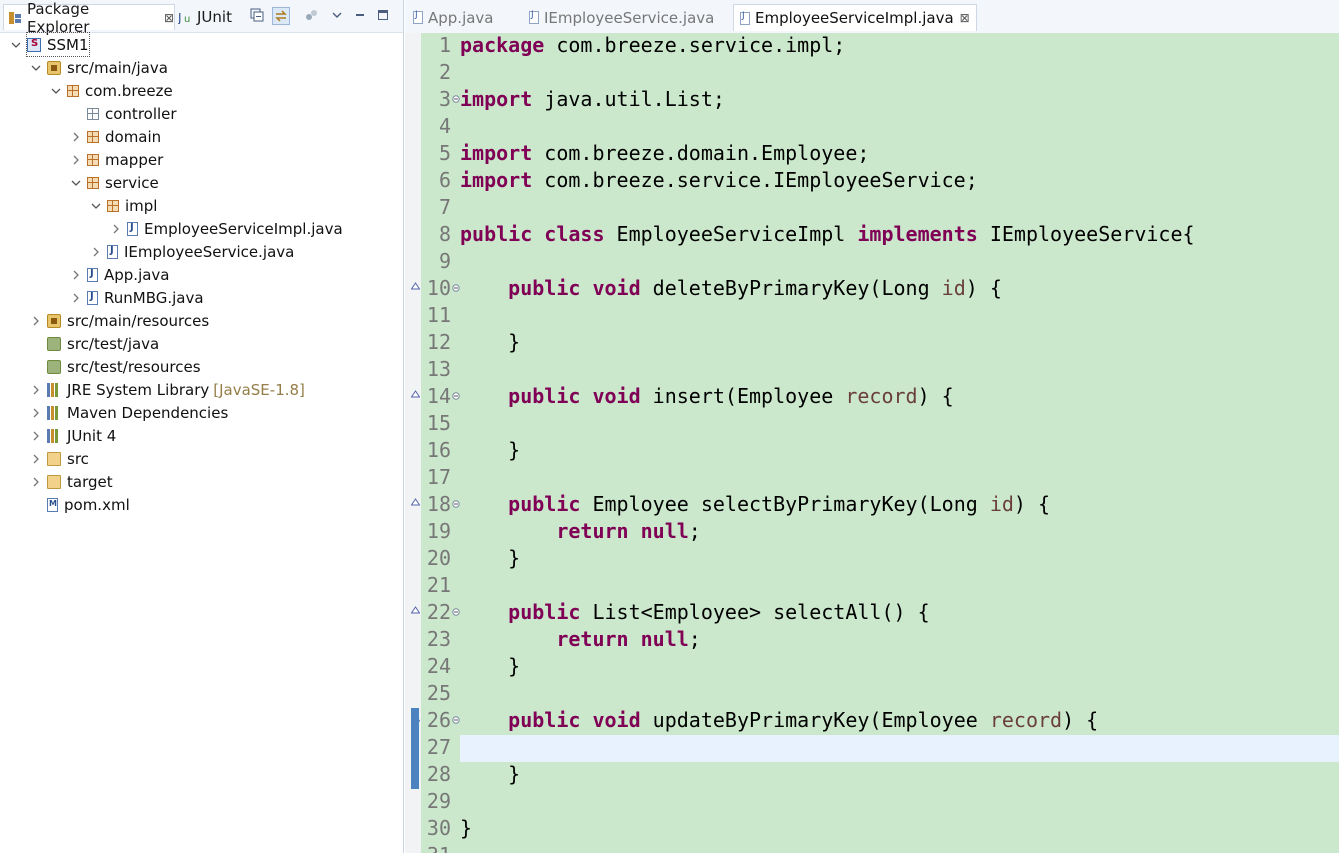 This screenshot has height=853, width=1339. What do you see at coordinates (187, 19) in the screenshot?
I see `svg-text: u` at bounding box center [187, 19].